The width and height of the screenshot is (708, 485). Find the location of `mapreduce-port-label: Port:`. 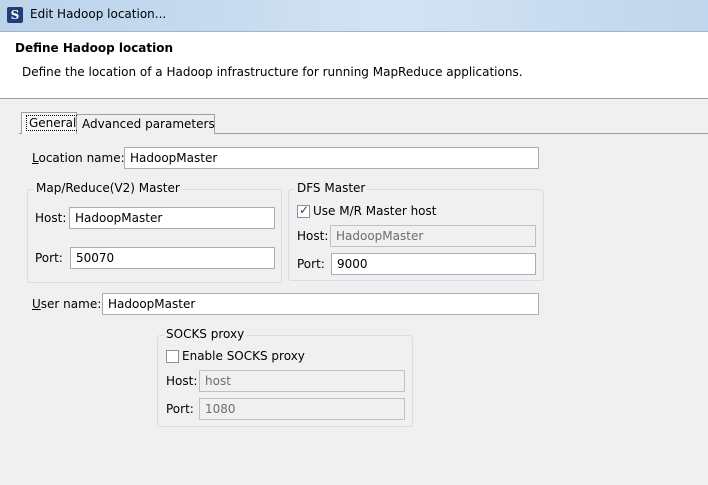

mapreduce-port-label: Port: is located at coordinates (49, 258).